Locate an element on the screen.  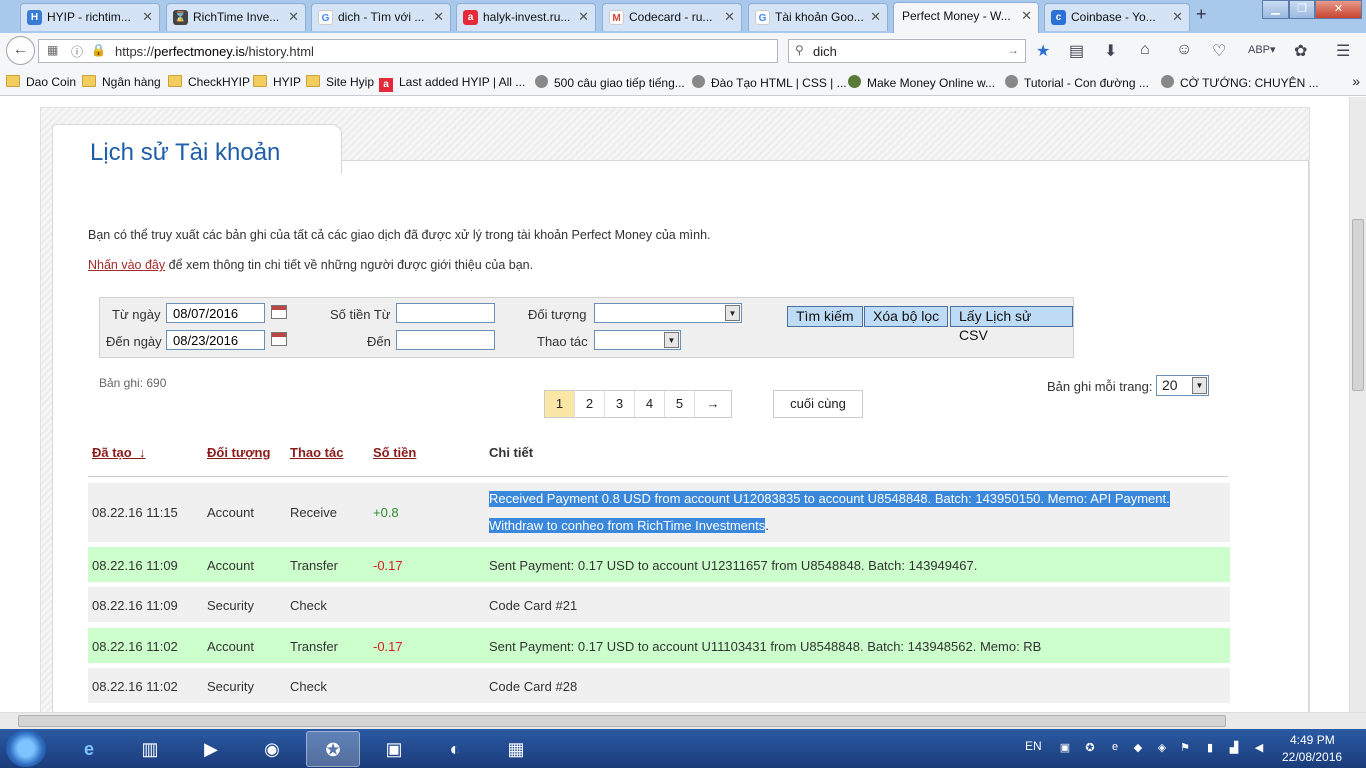
signal-icon: ▟ is located at coordinates (1234, 748).